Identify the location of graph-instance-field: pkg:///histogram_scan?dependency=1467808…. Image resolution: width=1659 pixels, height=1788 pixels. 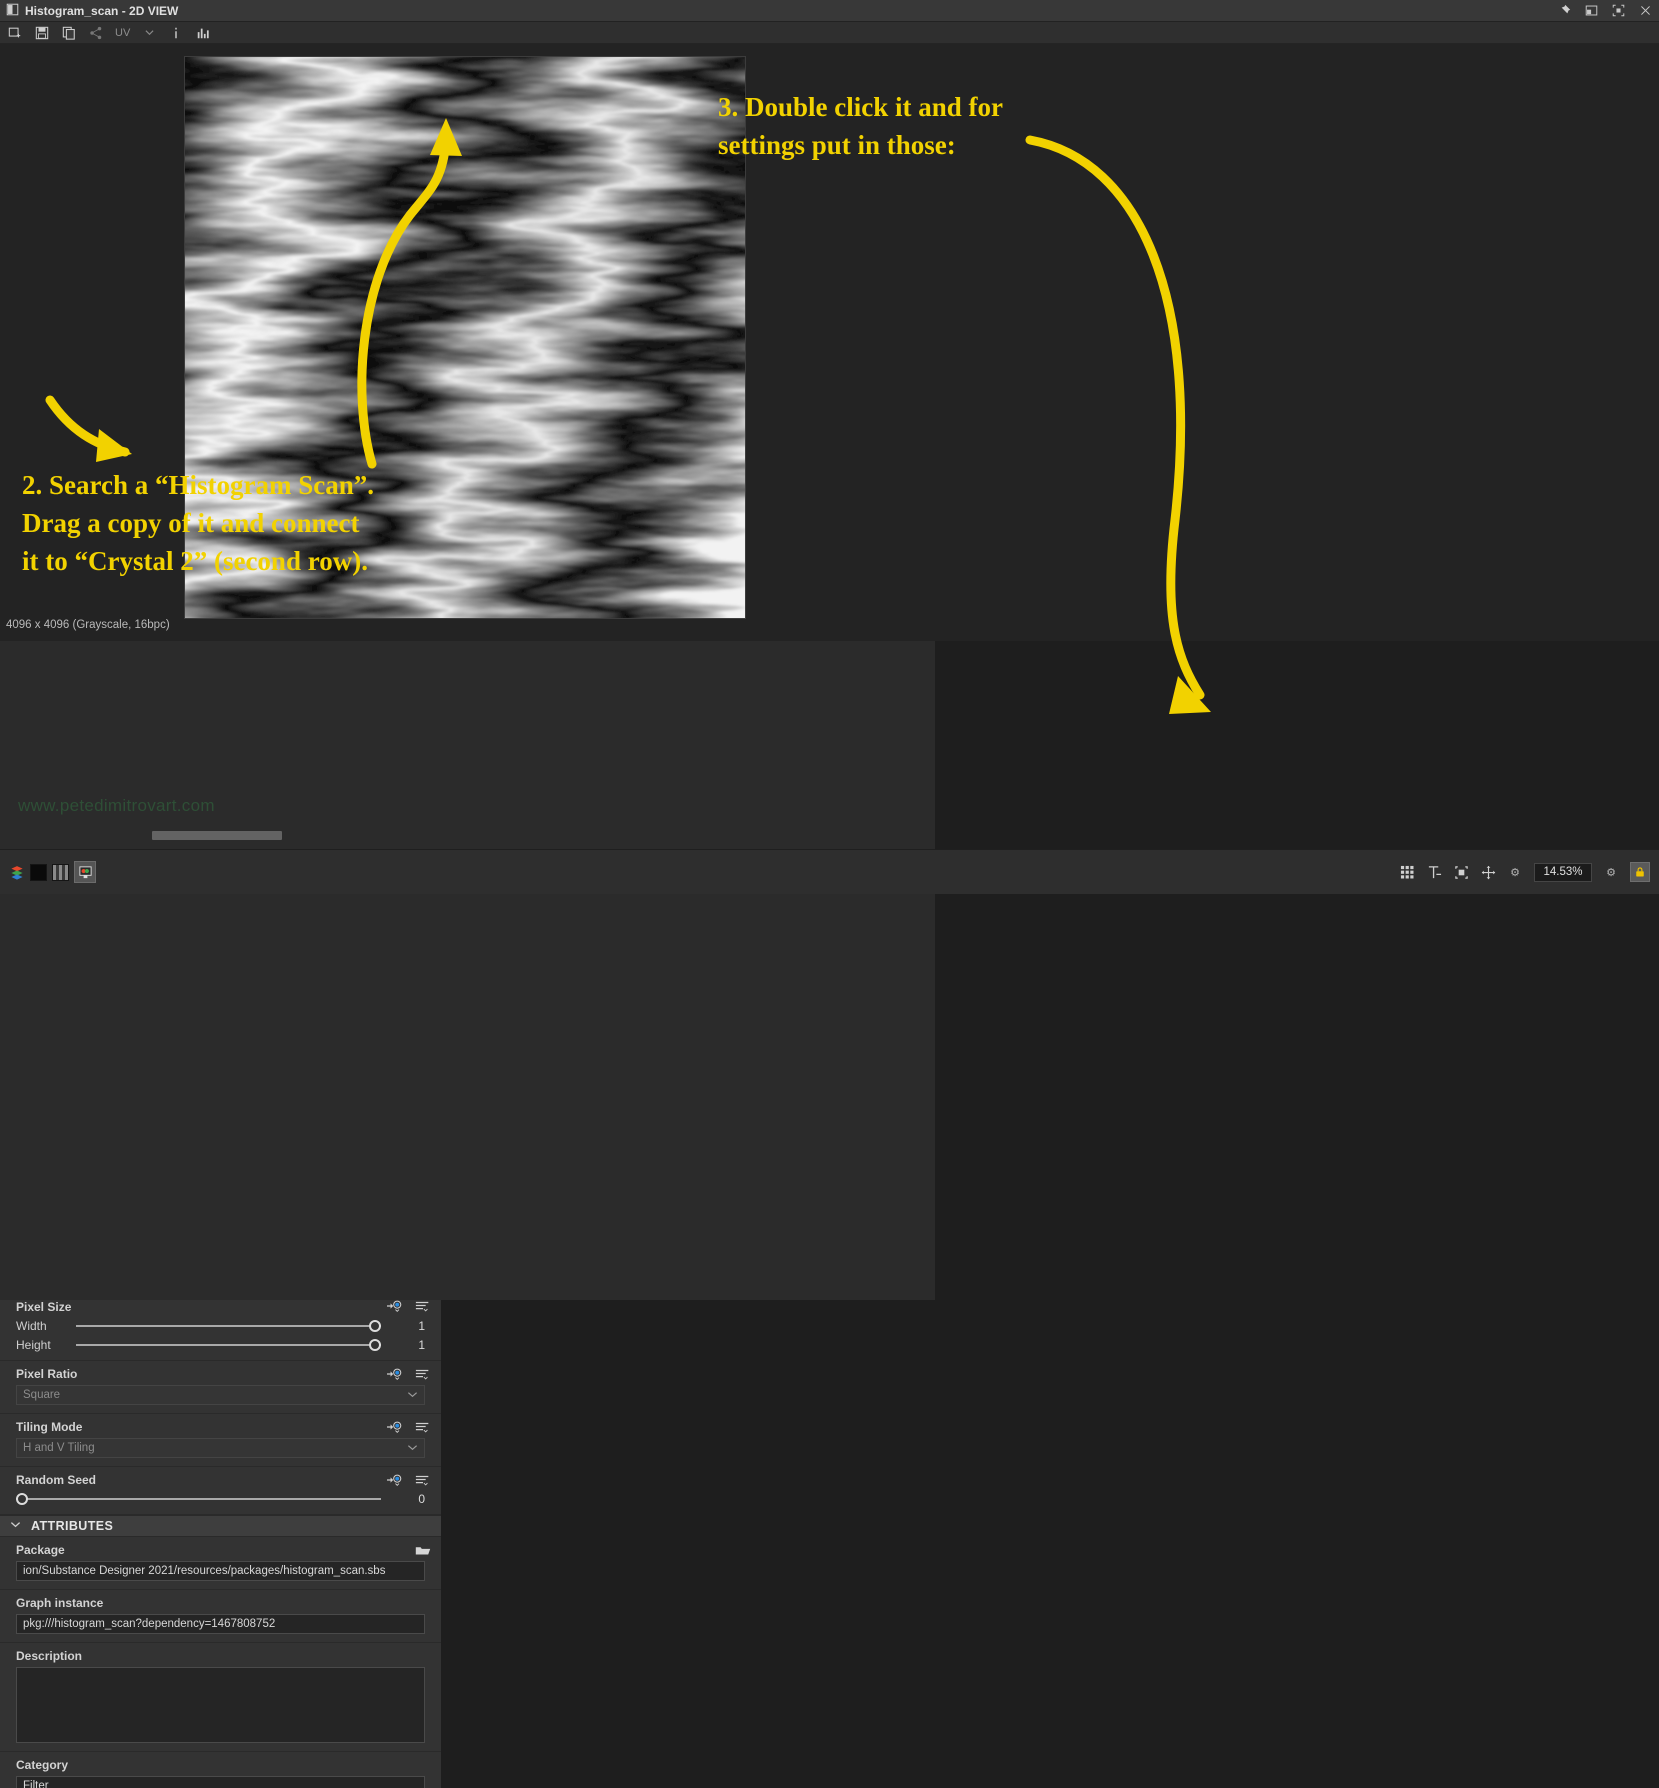
(220, 1624).